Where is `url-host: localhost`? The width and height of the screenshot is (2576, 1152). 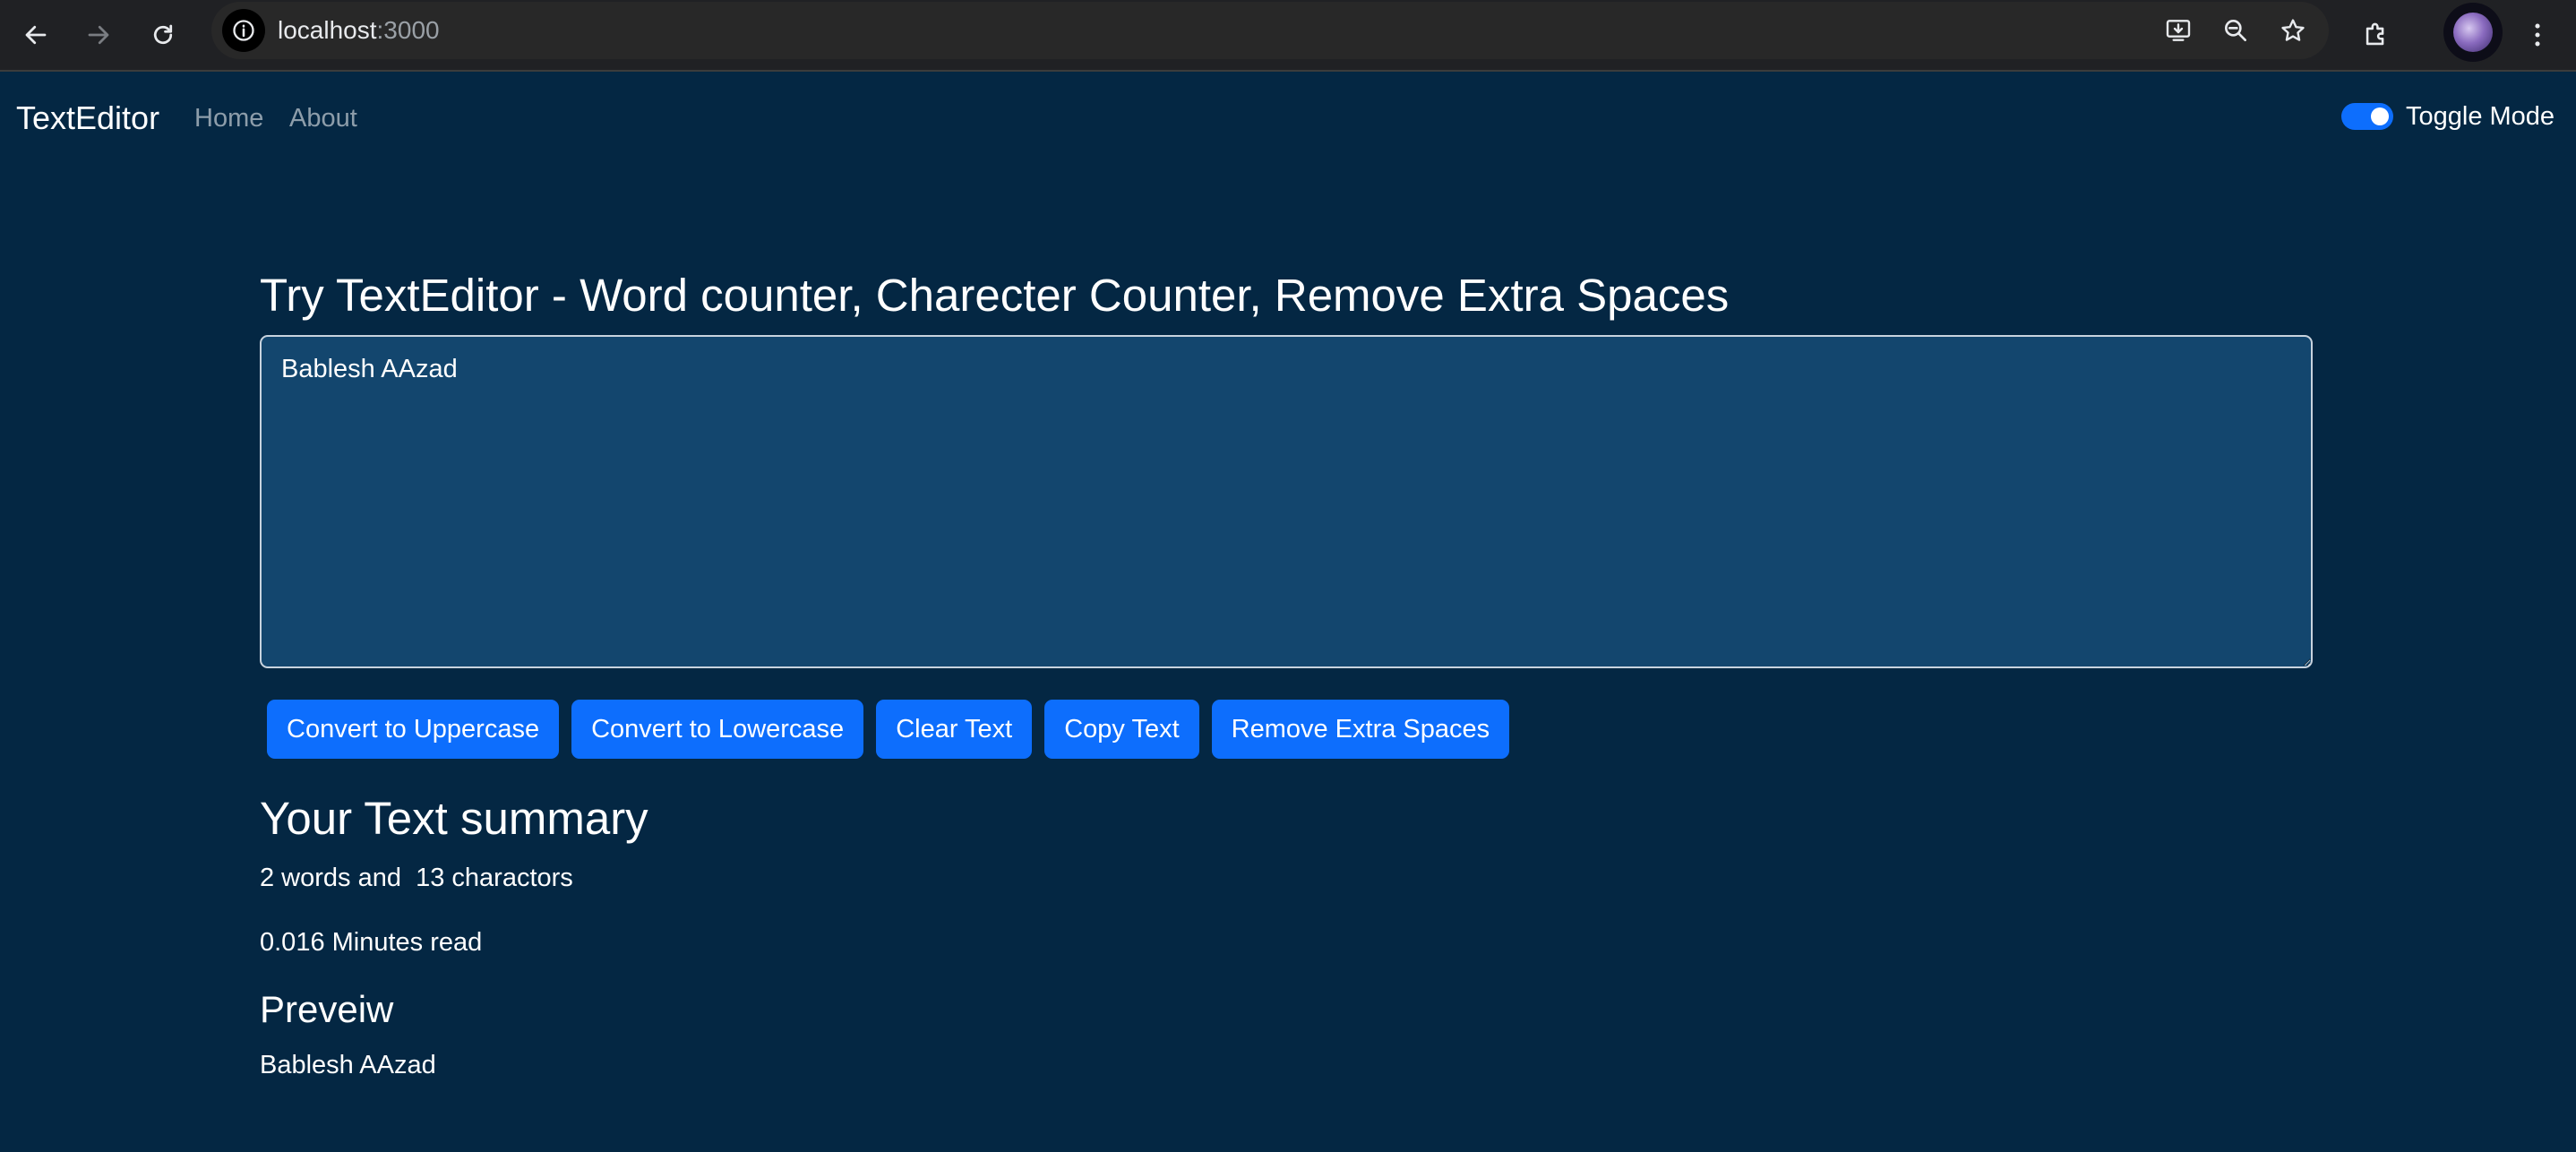
url-host: localhost is located at coordinates (327, 30).